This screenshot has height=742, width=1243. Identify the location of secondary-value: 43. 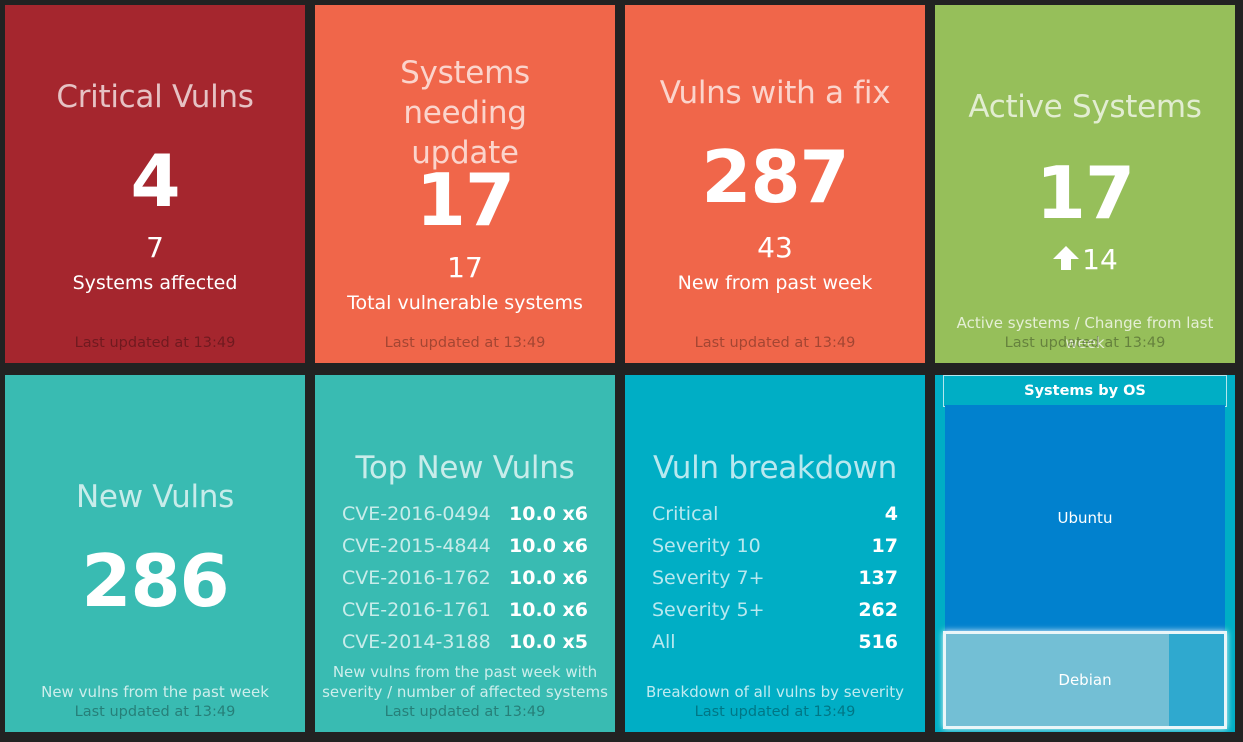
(775, 247).